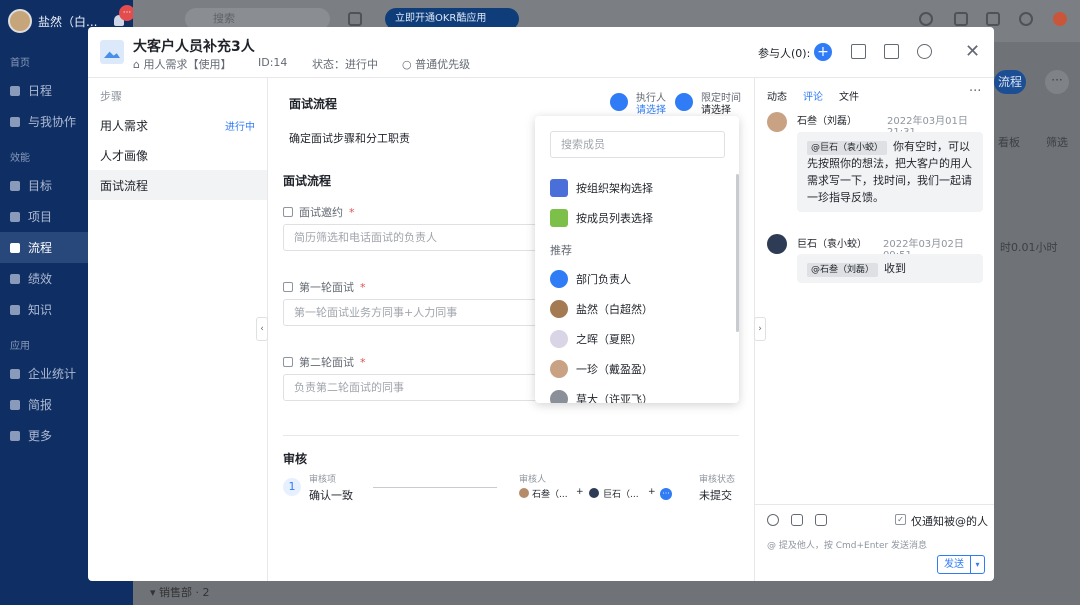 Image resolution: width=1080 pixels, height=605 pixels. I want to click on send-button: 发送 ▾, so click(961, 564).